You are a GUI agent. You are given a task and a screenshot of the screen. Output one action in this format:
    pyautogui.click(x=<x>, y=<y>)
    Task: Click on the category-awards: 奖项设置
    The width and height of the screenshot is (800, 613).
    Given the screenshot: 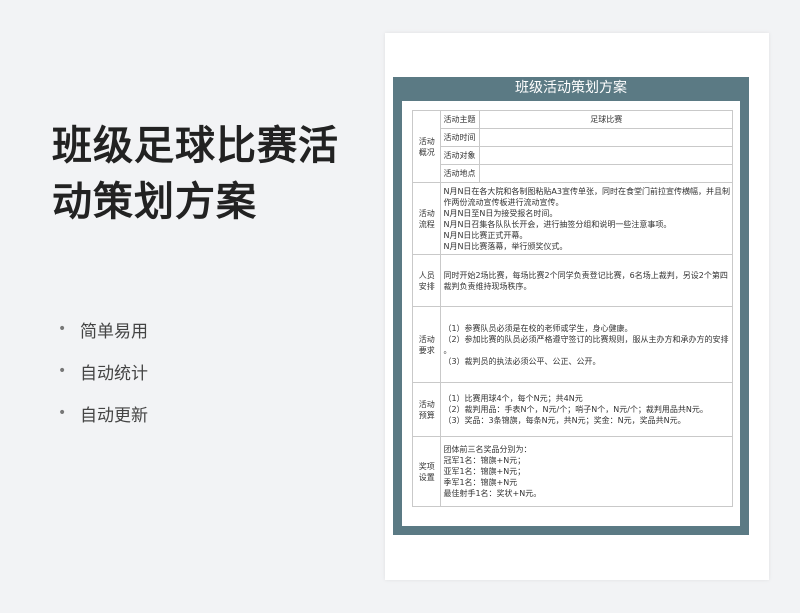 What is the action you would take?
    pyautogui.click(x=426, y=471)
    